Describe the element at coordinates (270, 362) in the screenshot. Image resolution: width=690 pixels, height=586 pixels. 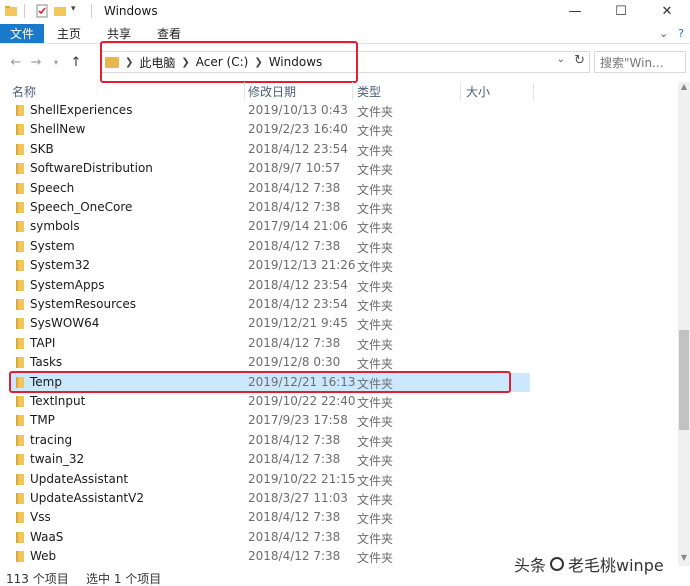
I see `file-row: Tasks 2019/12/8 0:30 文件夹` at that location.